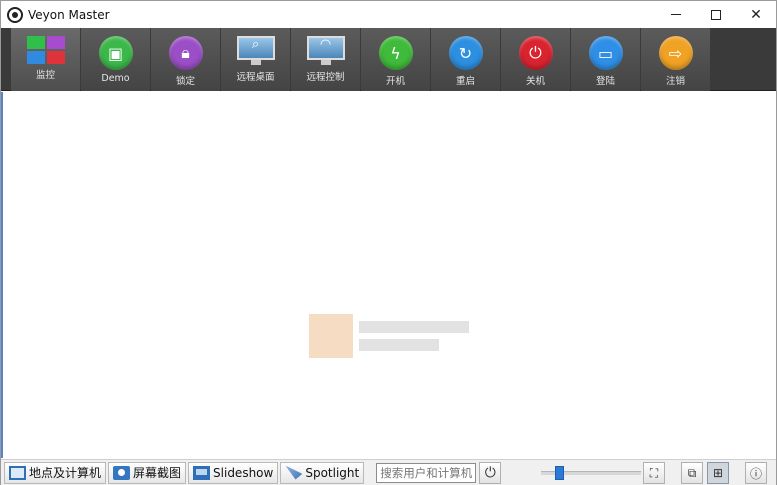 The image size is (777, 485). I want to click on slideshow-icon, so click(202, 472).